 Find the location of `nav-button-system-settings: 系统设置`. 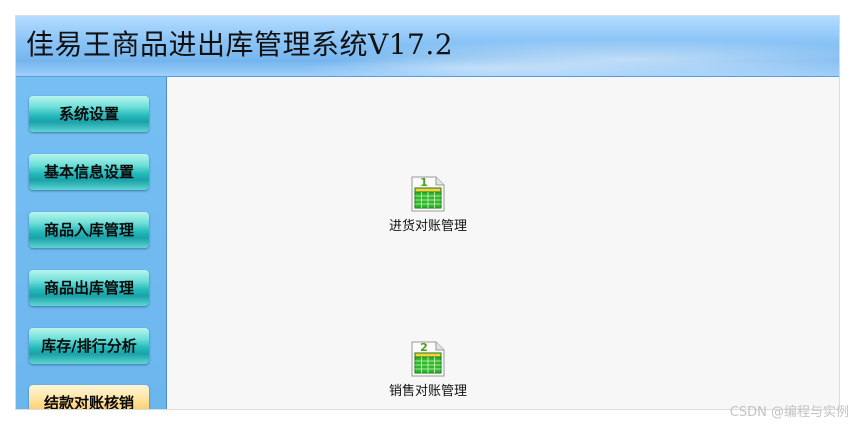

nav-button-system-settings: 系统设置 is located at coordinates (89, 114).